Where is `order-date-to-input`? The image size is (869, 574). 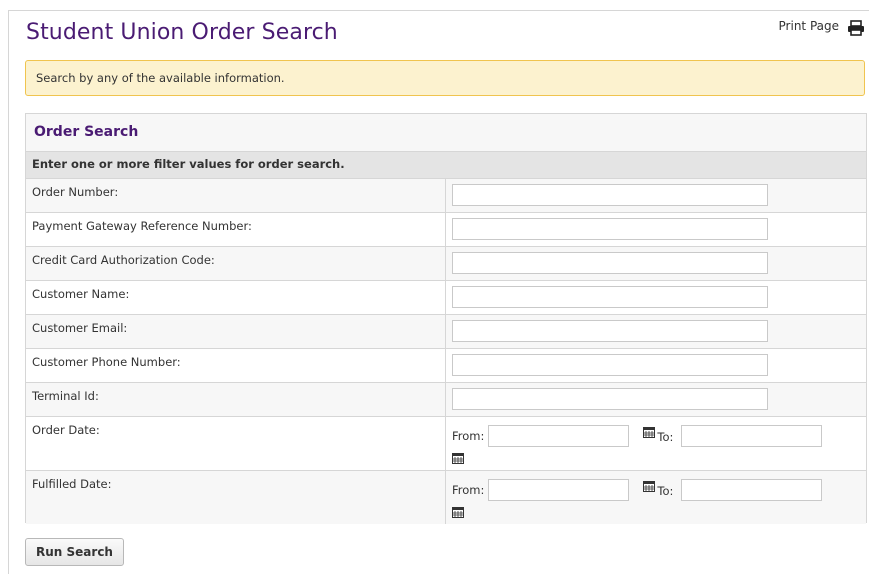
order-date-to-input is located at coordinates (752, 436).